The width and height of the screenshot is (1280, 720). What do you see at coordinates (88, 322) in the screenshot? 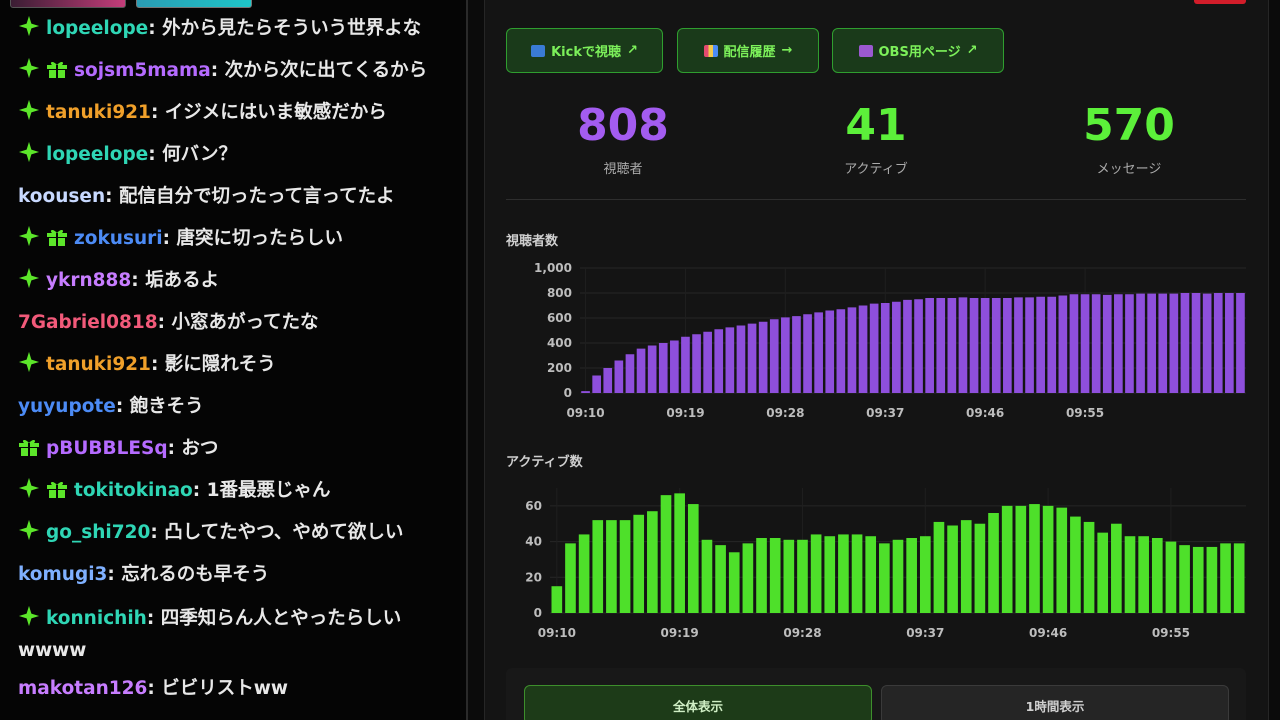
I see `chat-username: 7Gabriel0818` at bounding box center [88, 322].